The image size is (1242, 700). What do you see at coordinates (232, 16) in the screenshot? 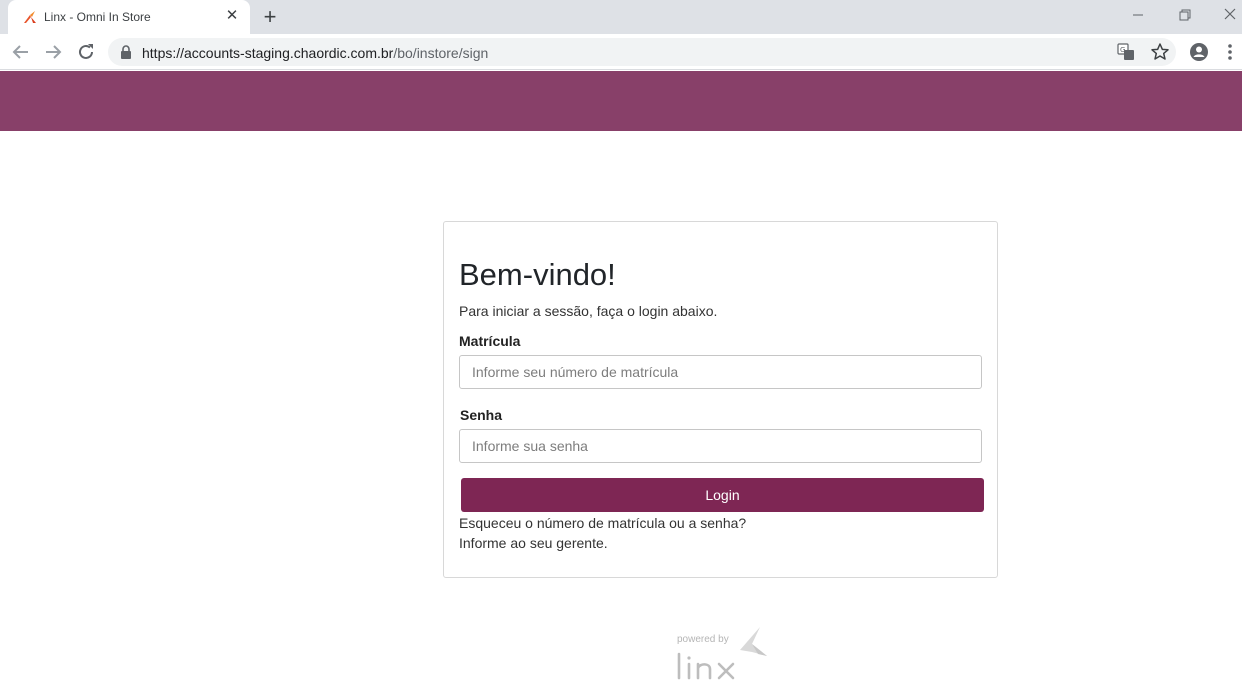
I see `close-icon: ✕` at bounding box center [232, 16].